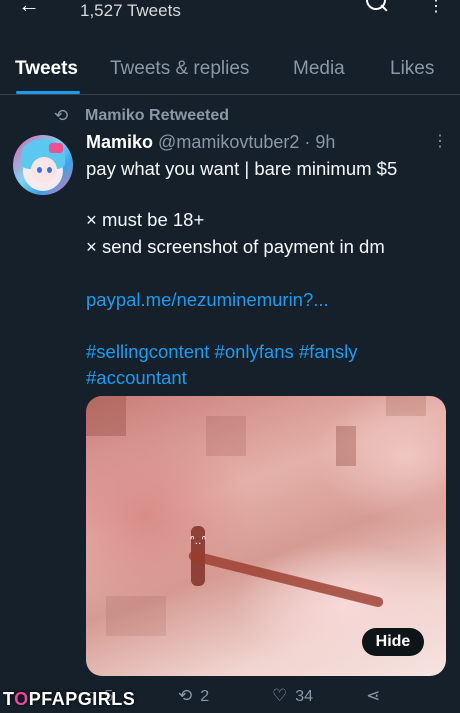 The width and height of the screenshot is (460, 713). What do you see at coordinates (393, 642) in the screenshot?
I see `hide-media-button: Hide` at bounding box center [393, 642].